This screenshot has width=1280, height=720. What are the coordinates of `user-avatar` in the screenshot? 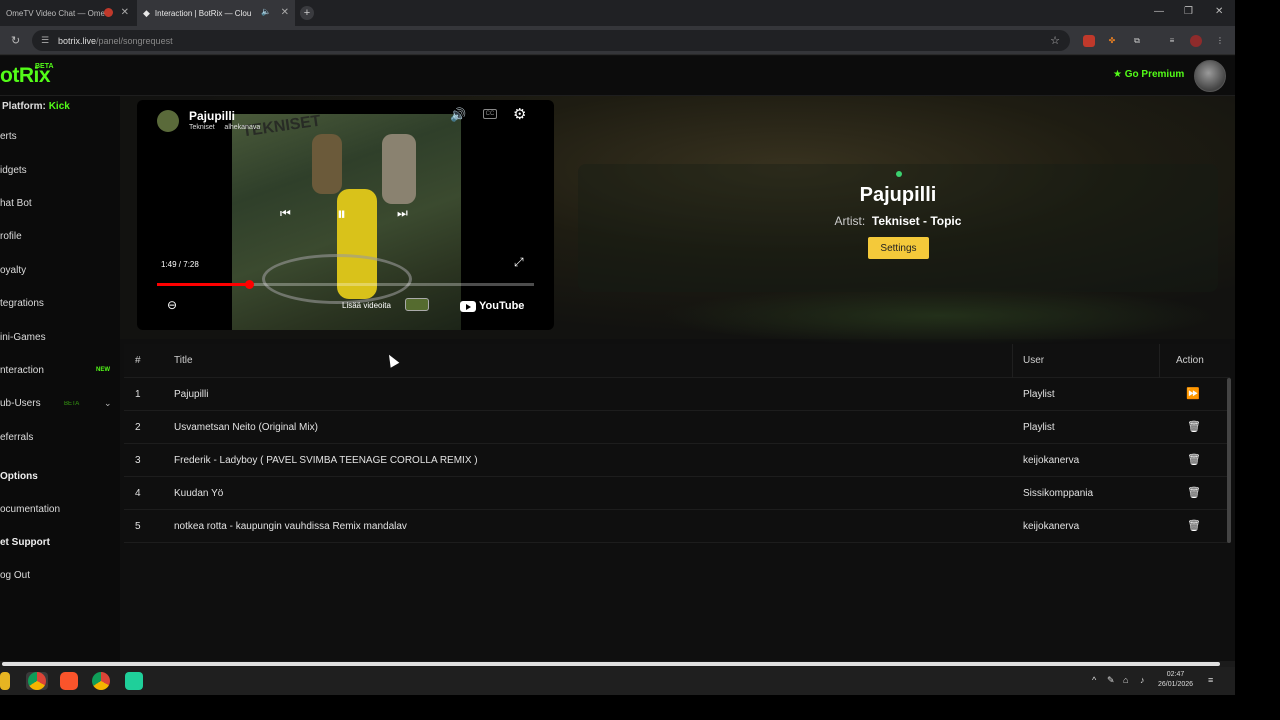 It's located at (1210, 76).